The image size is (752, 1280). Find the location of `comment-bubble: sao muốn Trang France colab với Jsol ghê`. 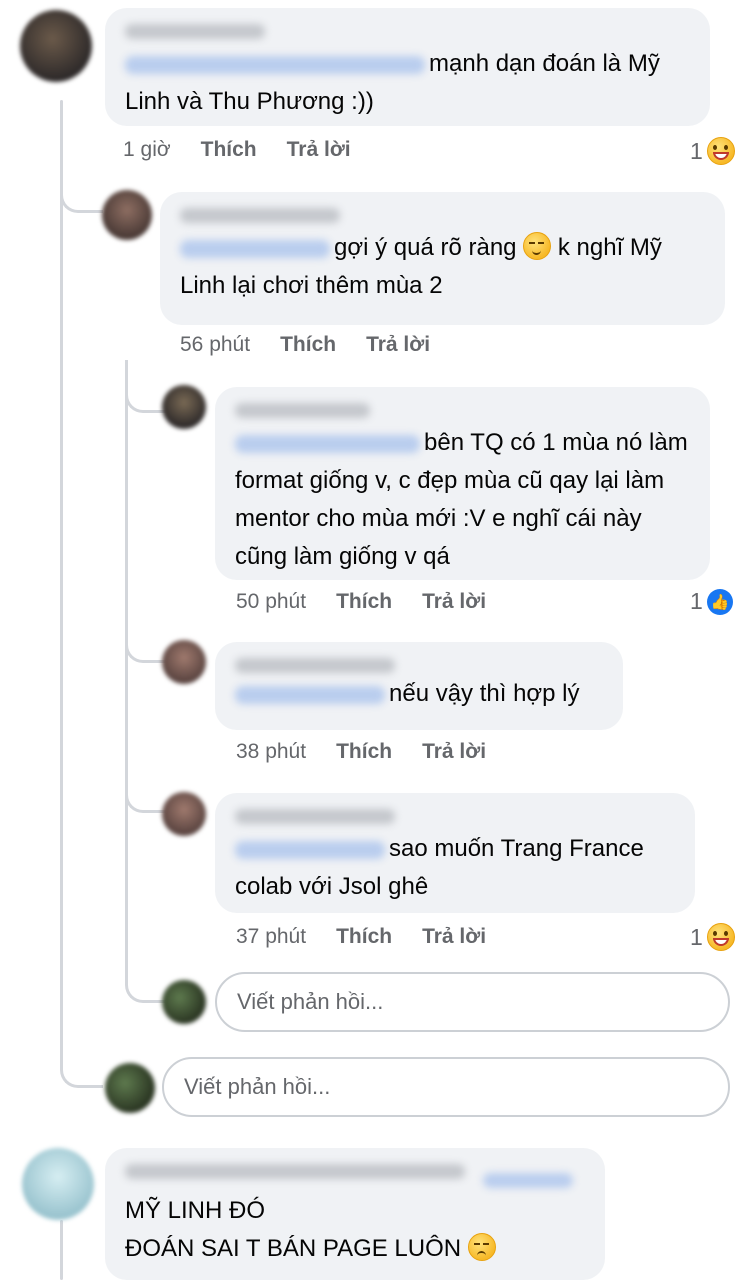

comment-bubble: sao muốn Trang France colab với Jsol ghê is located at coordinates (455, 853).